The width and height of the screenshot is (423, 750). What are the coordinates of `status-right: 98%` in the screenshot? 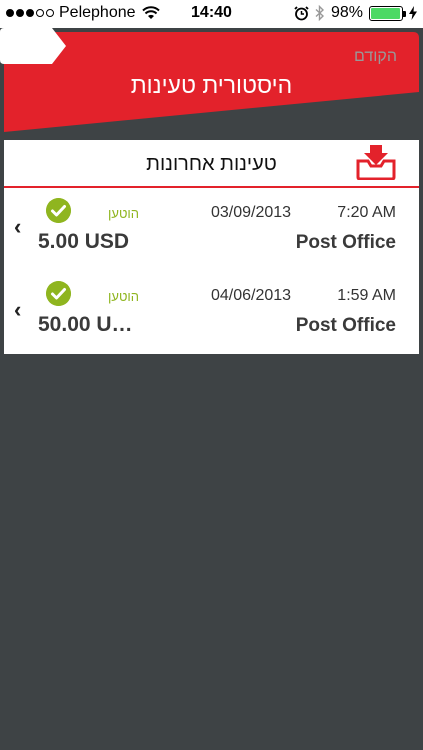 It's located at (355, 13).